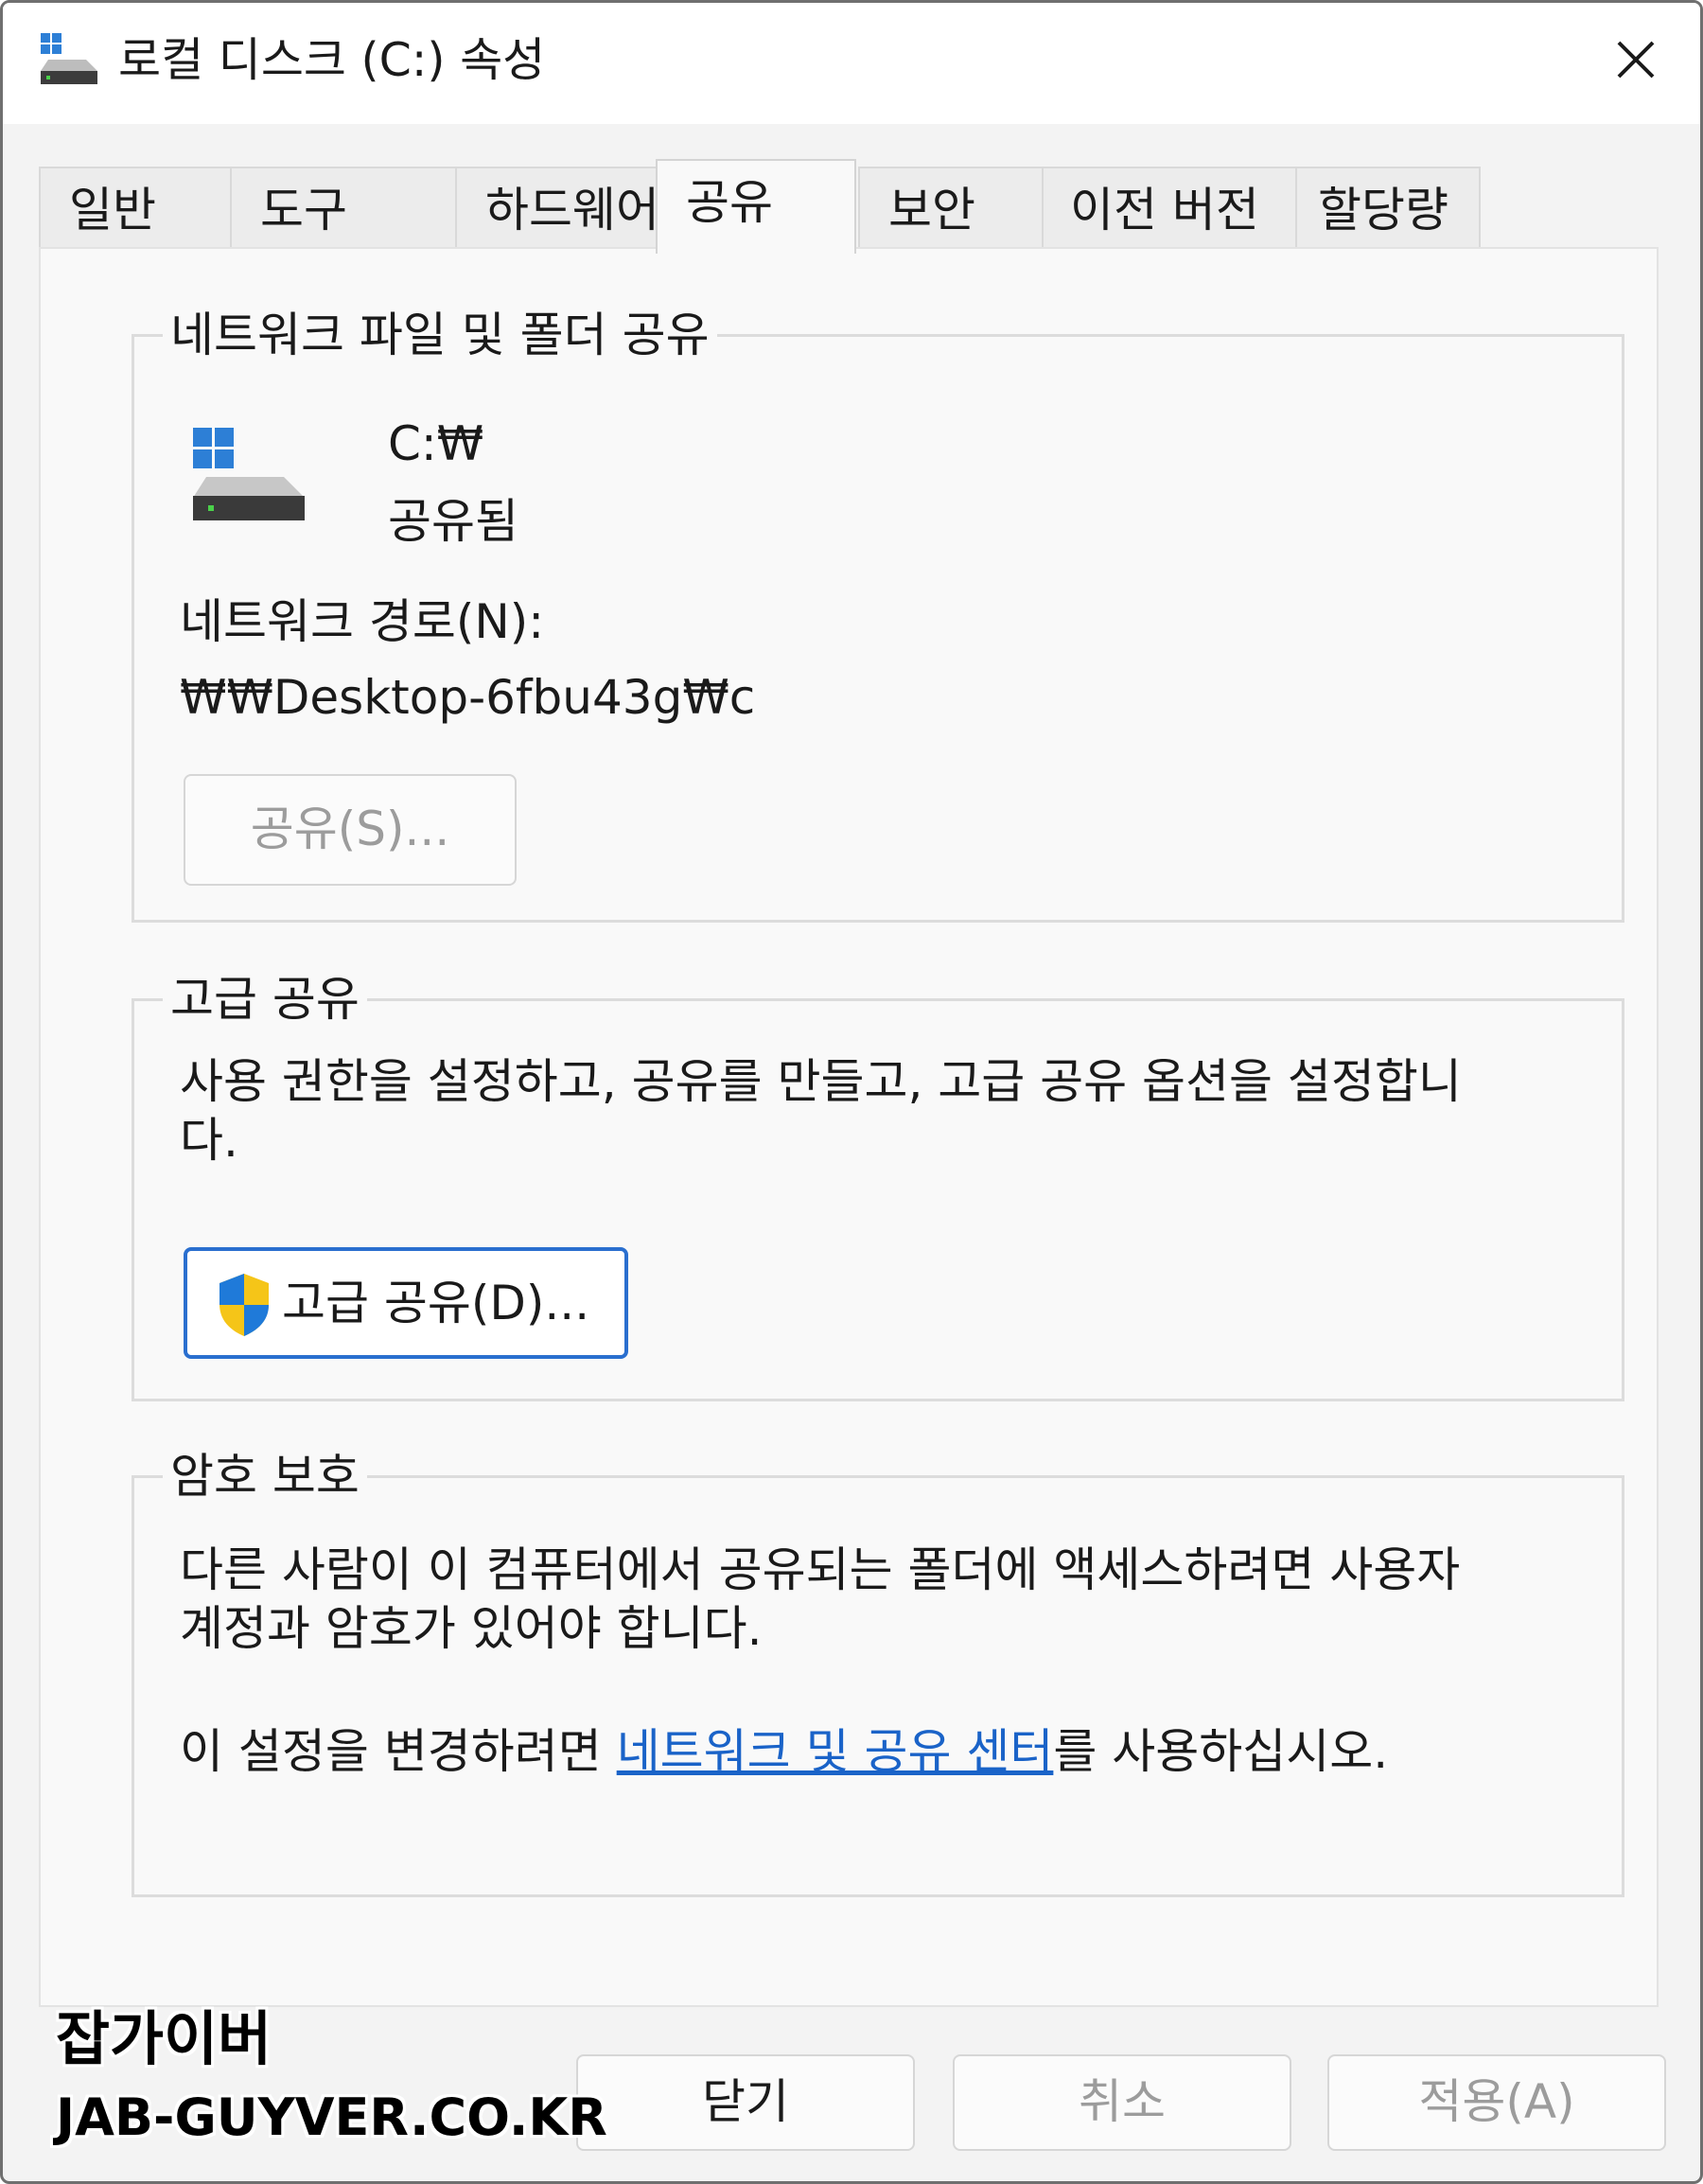  What do you see at coordinates (135, 210) in the screenshot?
I see `tab-general: 일반` at bounding box center [135, 210].